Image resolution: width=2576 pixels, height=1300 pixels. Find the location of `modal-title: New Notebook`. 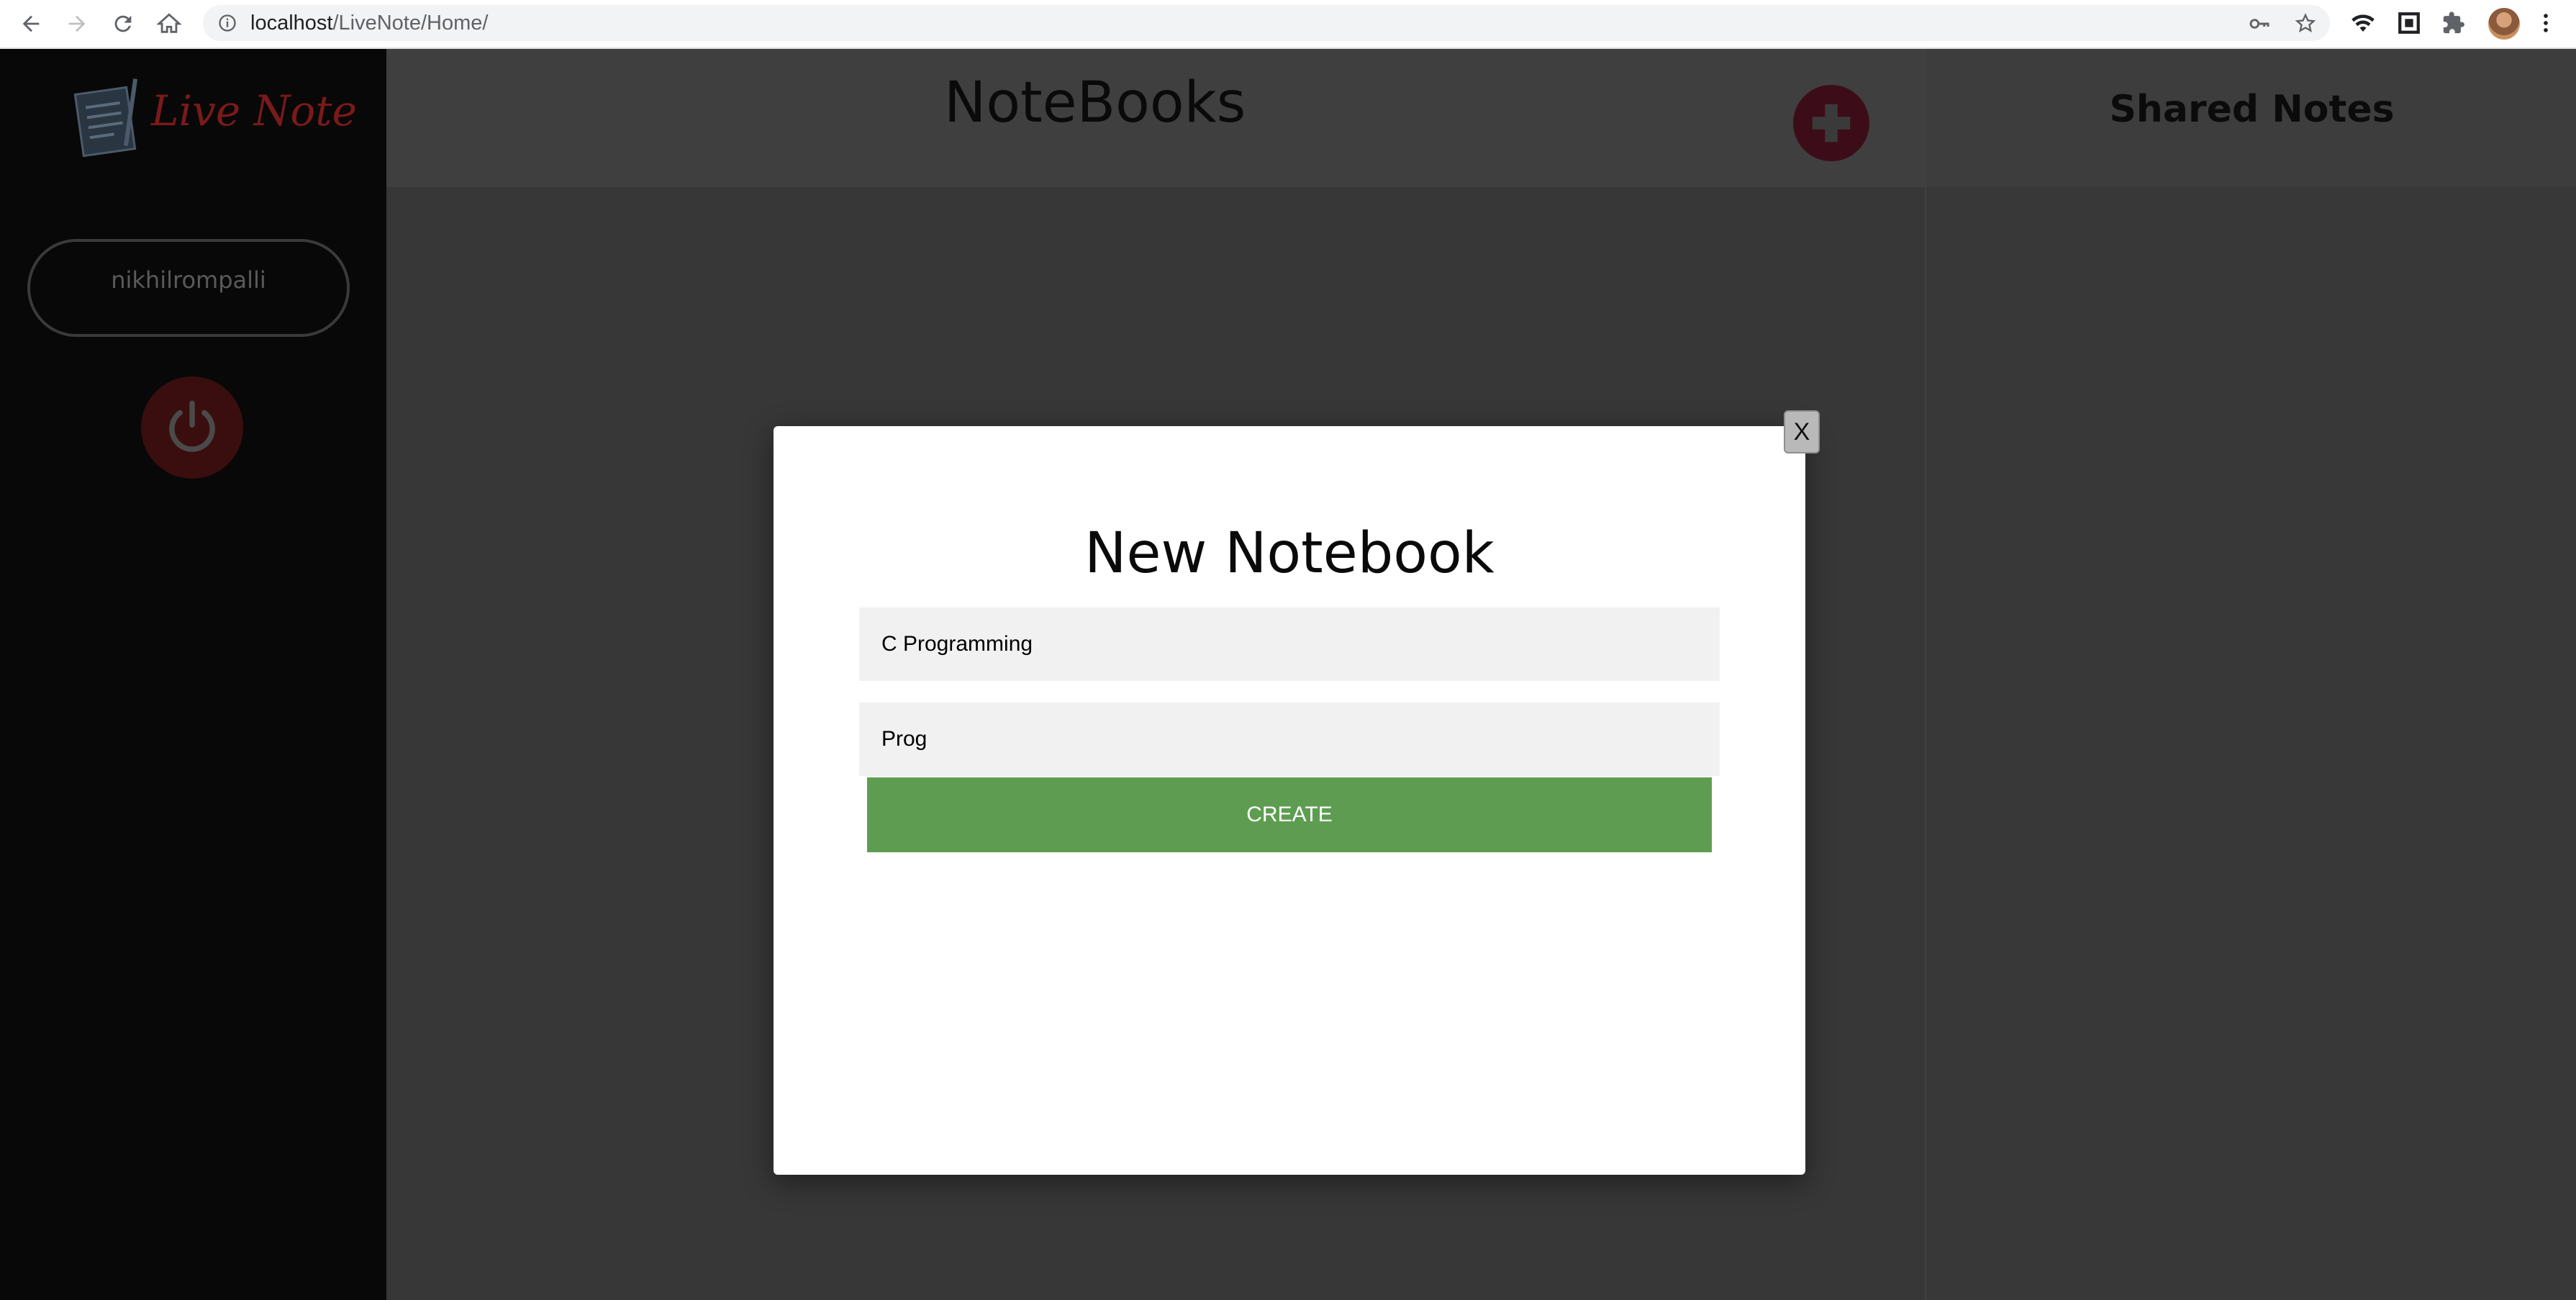

modal-title: New Notebook is located at coordinates (1289, 553).